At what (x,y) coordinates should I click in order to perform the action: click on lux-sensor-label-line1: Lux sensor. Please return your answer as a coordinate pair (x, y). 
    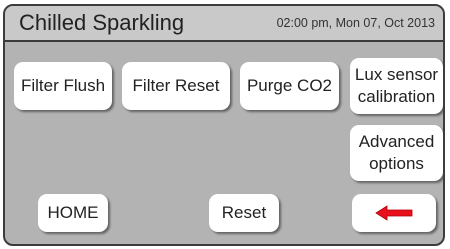
    Looking at the image, I should click on (396, 74).